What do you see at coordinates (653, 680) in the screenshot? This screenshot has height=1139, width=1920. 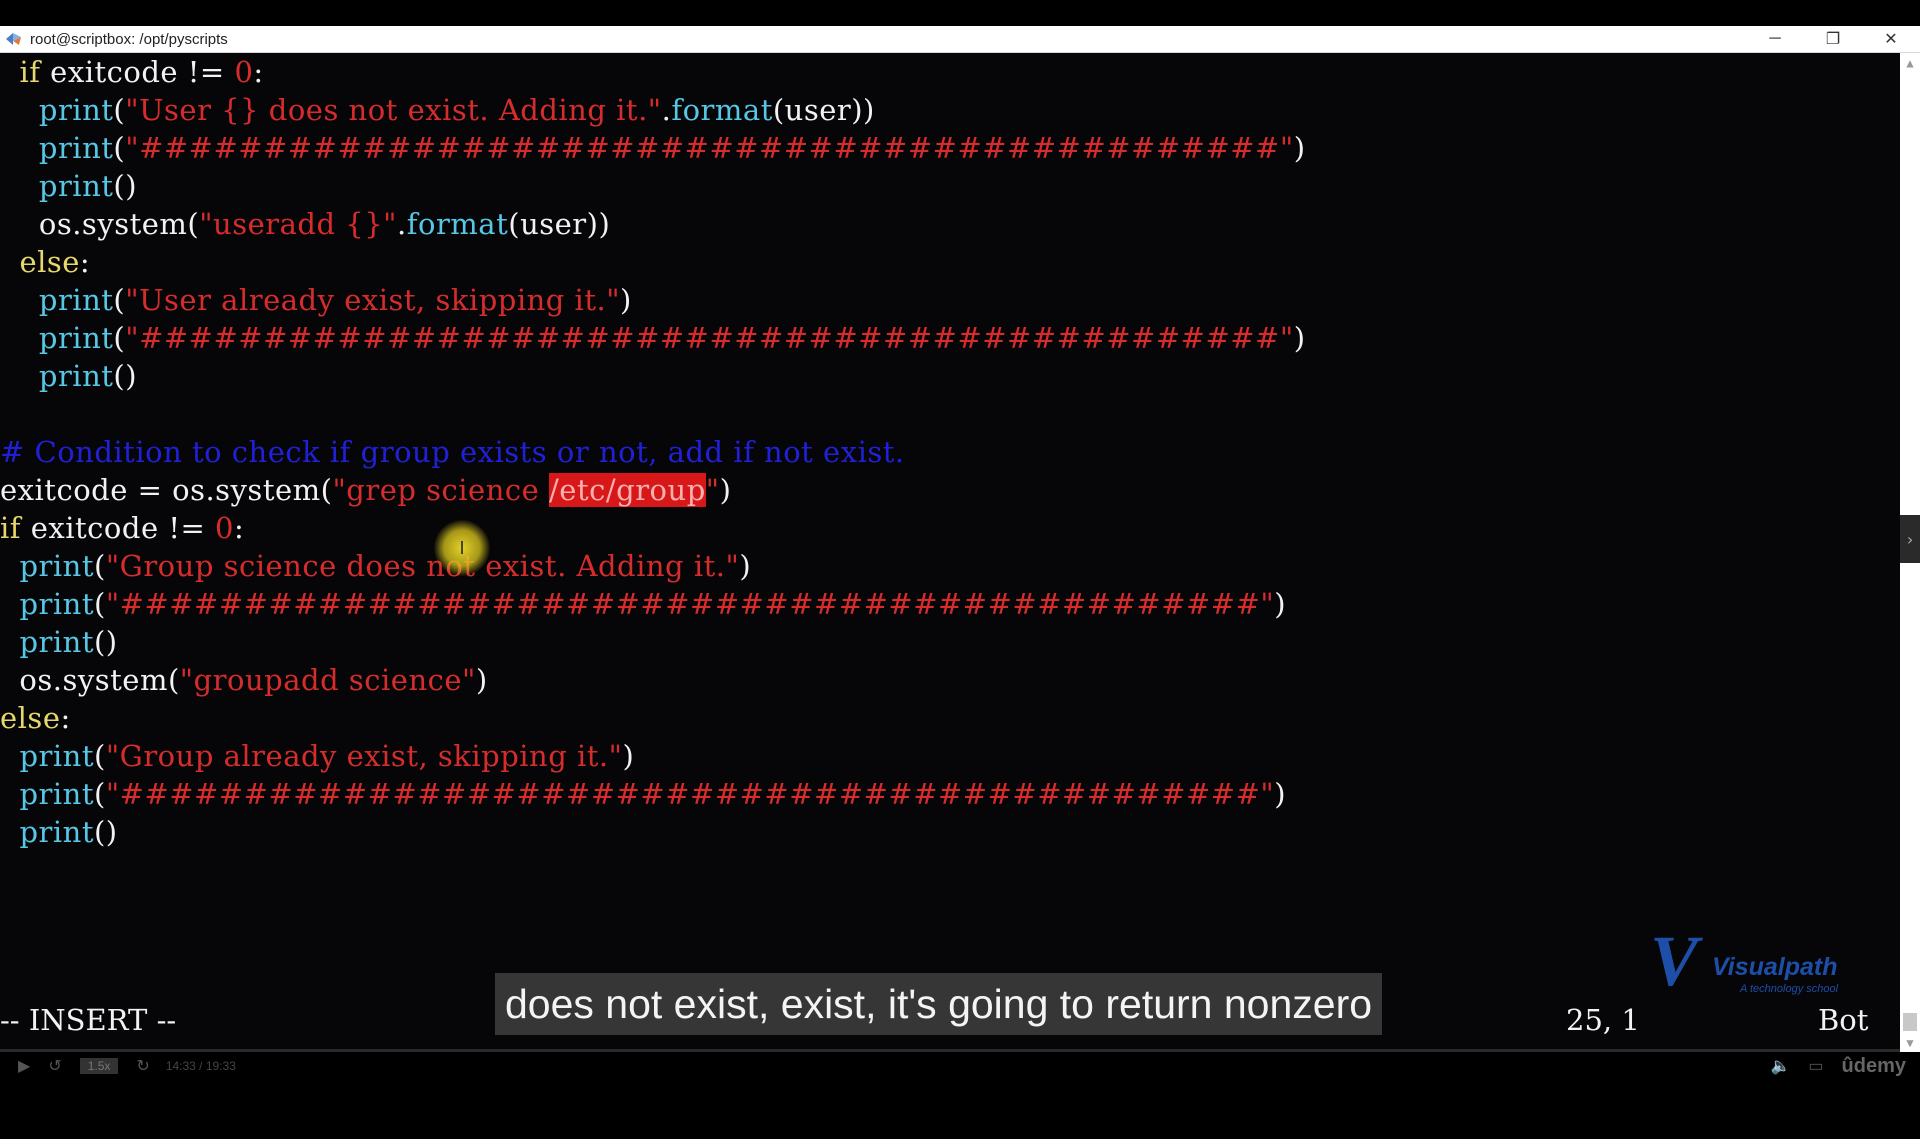 I see `code-line: os.system("groupadd science")` at bounding box center [653, 680].